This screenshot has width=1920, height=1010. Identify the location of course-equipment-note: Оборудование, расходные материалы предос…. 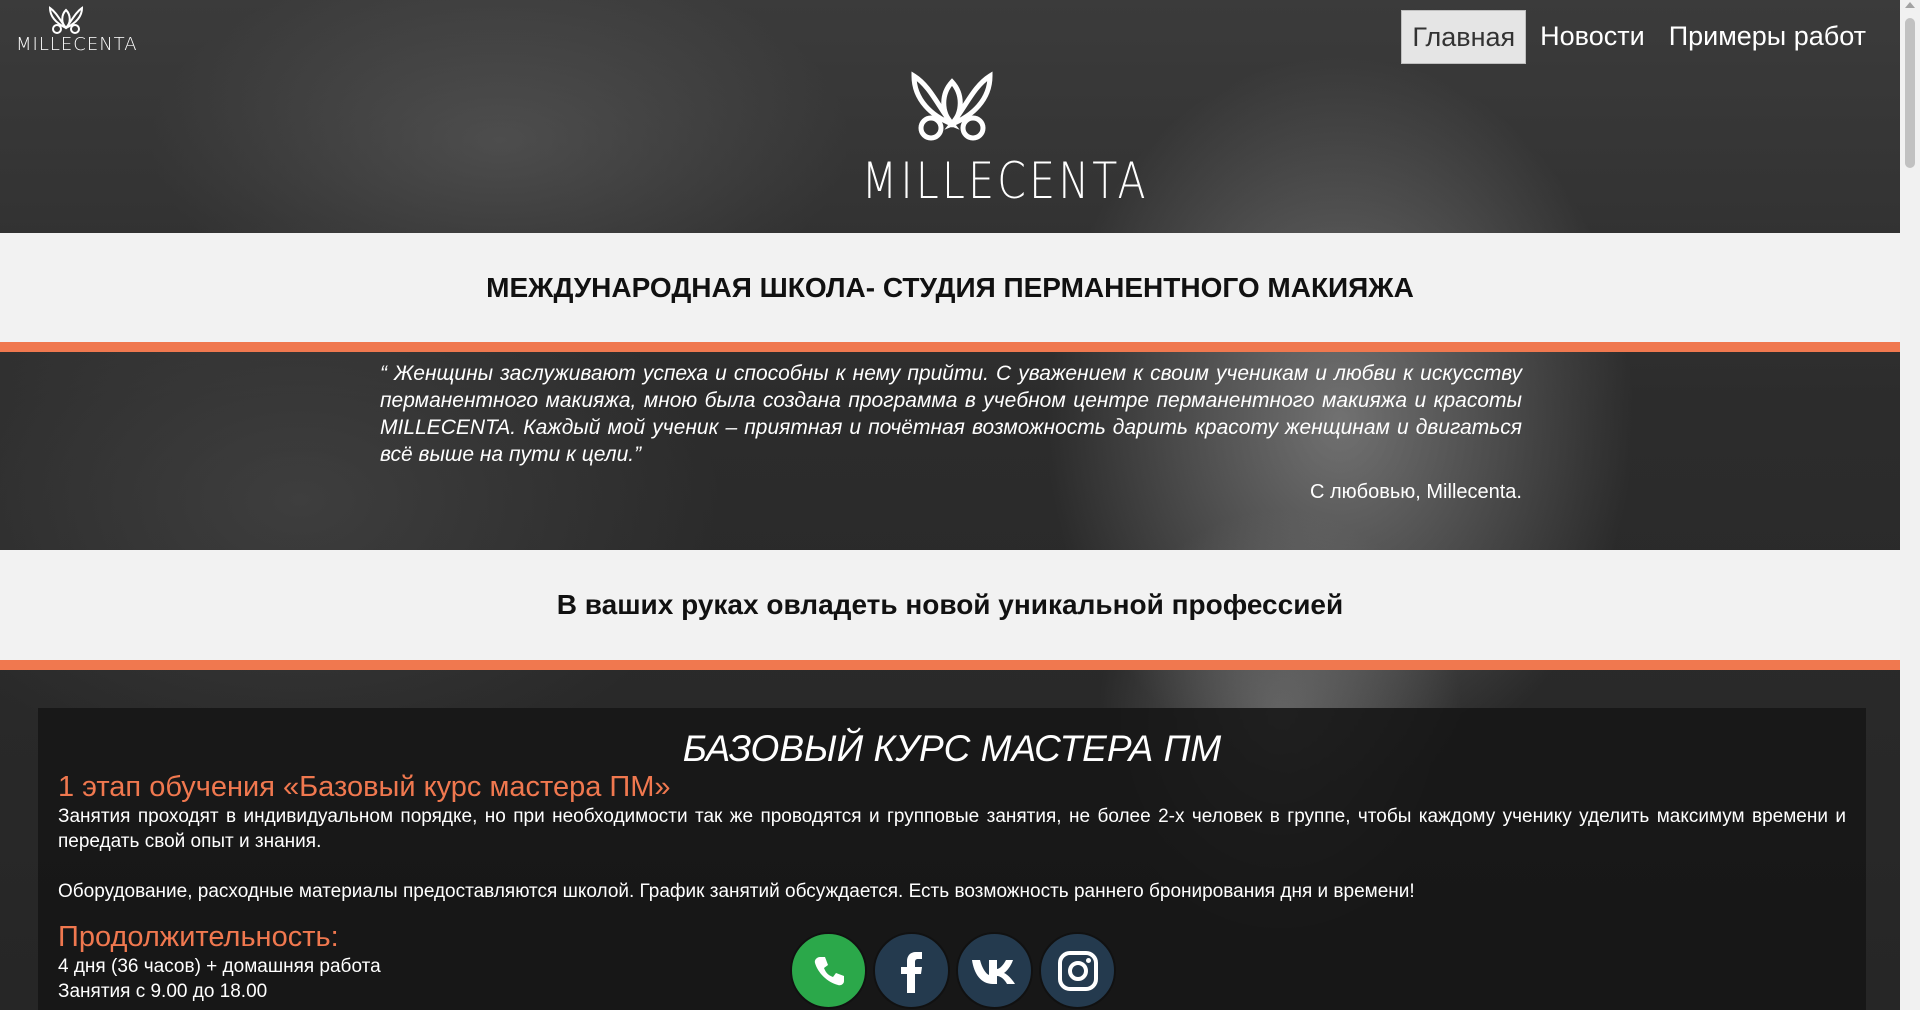
(736, 891).